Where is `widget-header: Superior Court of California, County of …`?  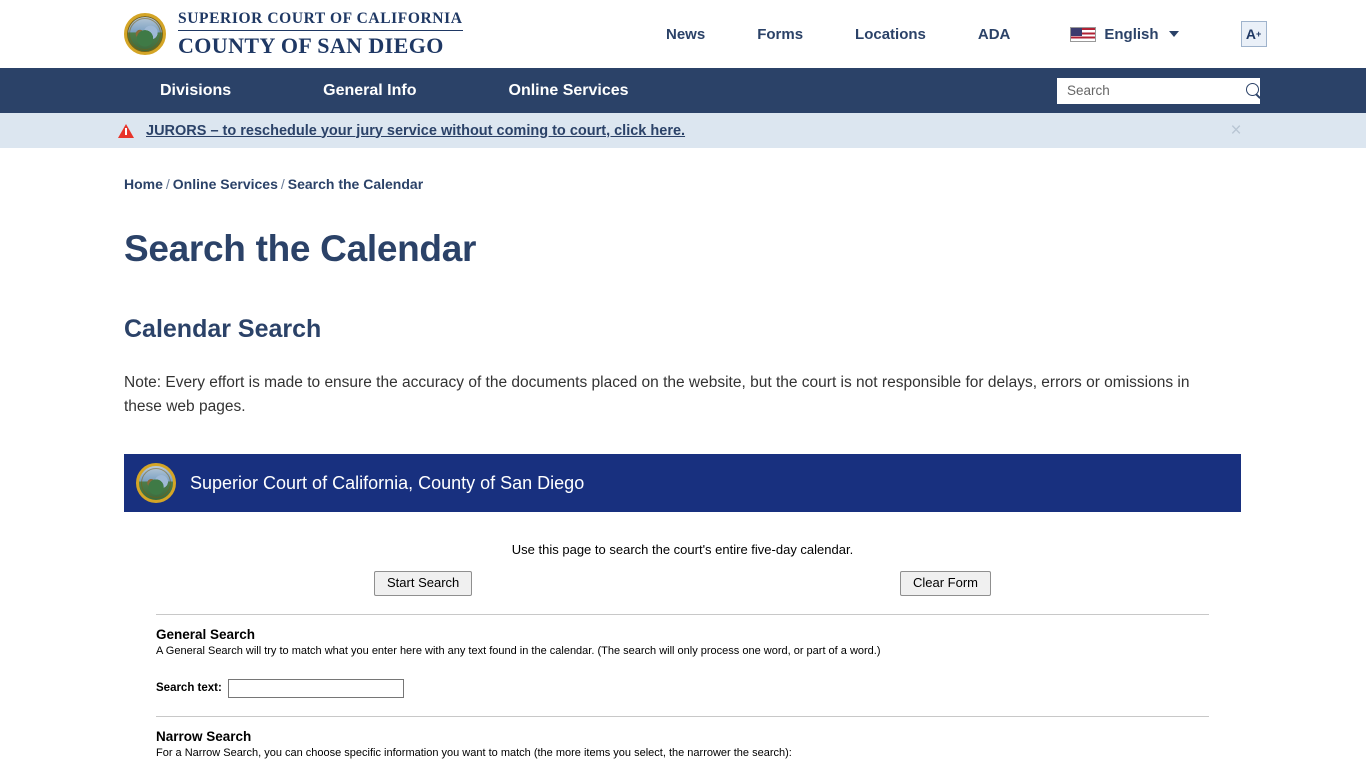 widget-header: Superior Court of California, County of … is located at coordinates (682, 483).